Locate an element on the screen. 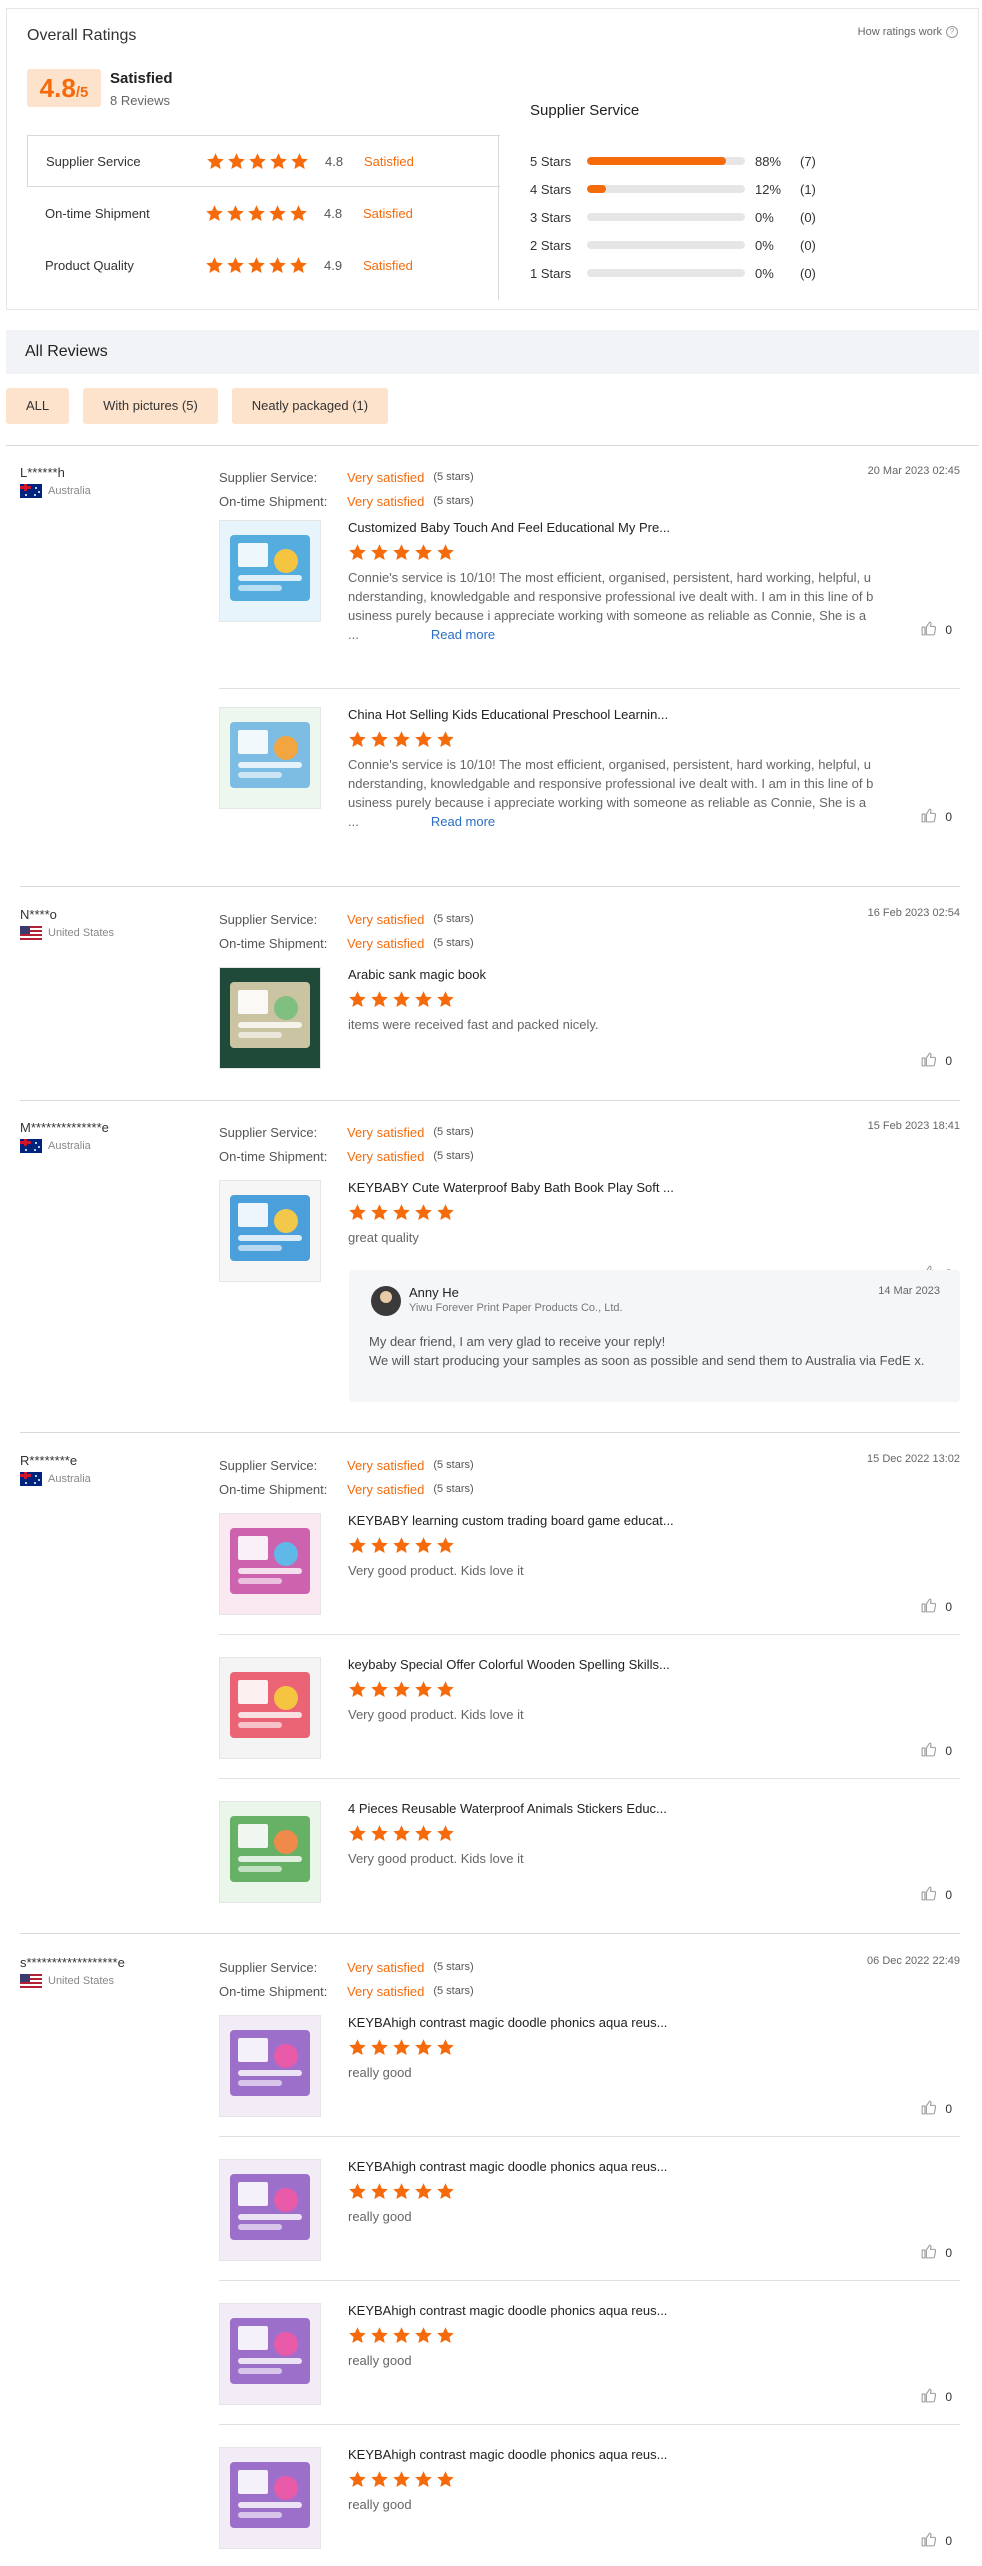 The image size is (982, 2566). category-row-supplier-service: Supplier Service 4.8 Satisfied is located at coordinates (263, 161).